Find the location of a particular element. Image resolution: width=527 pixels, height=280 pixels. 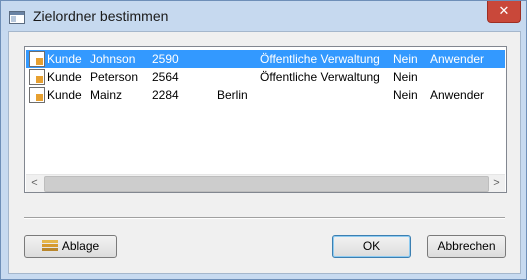

ablage-label: Ablage is located at coordinates (80, 246).